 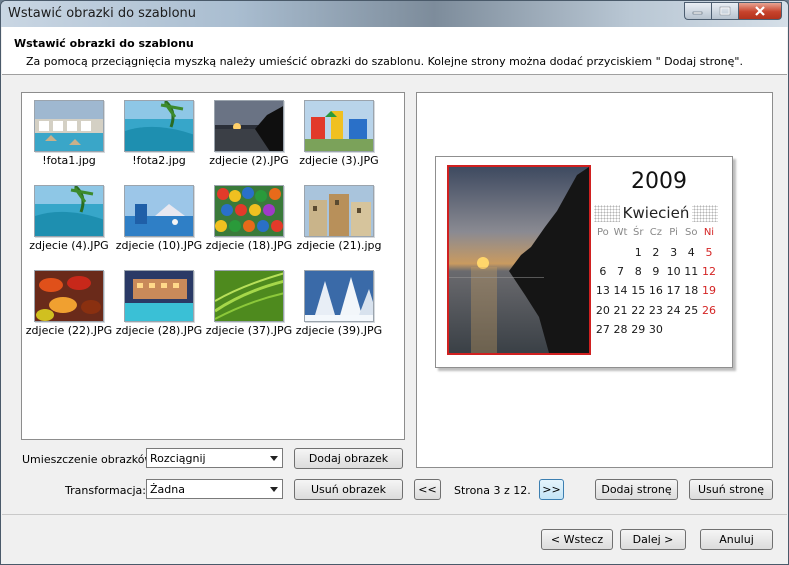 What do you see at coordinates (339, 330) in the screenshot?
I see `thumbnail-filename: zdjecie (39).JPG` at bounding box center [339, 330].